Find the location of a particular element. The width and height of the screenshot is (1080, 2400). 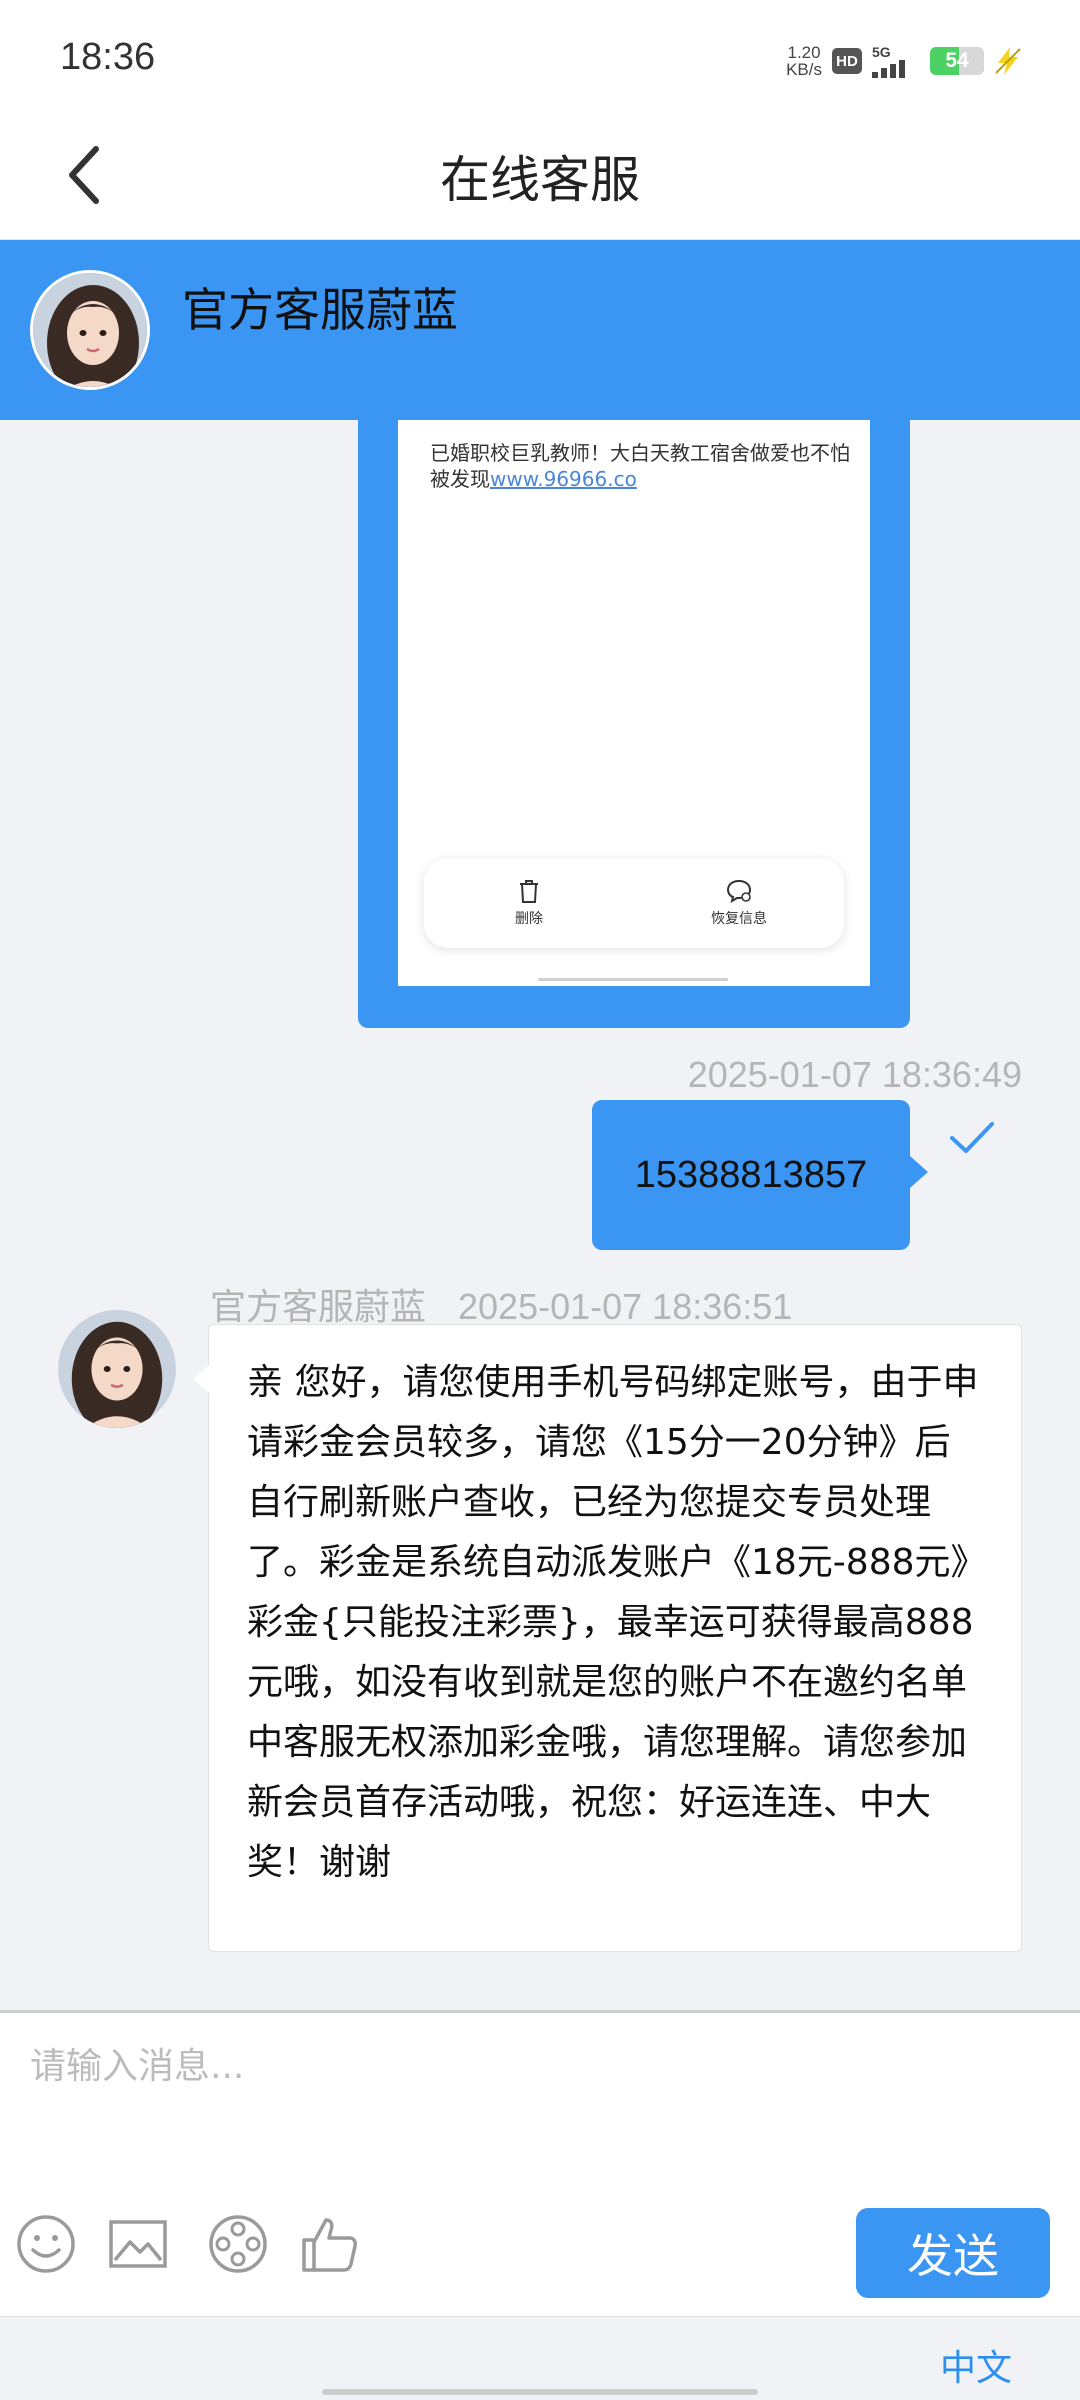

network-type: 5G is located at coordinates (881, 52).